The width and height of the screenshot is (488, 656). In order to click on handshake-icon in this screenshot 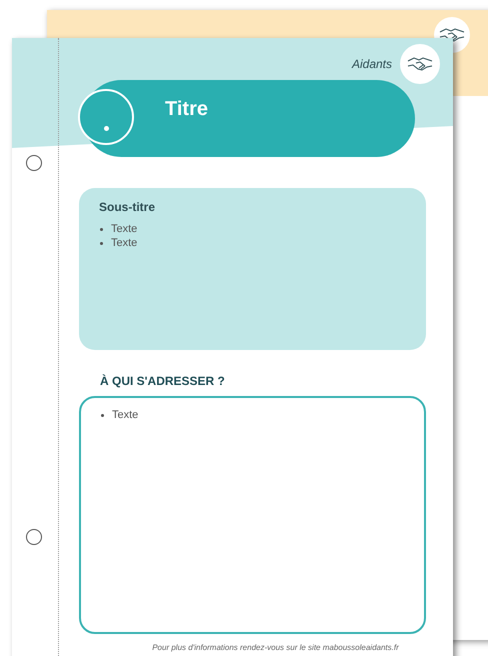, I will do `click(420, 64)`.